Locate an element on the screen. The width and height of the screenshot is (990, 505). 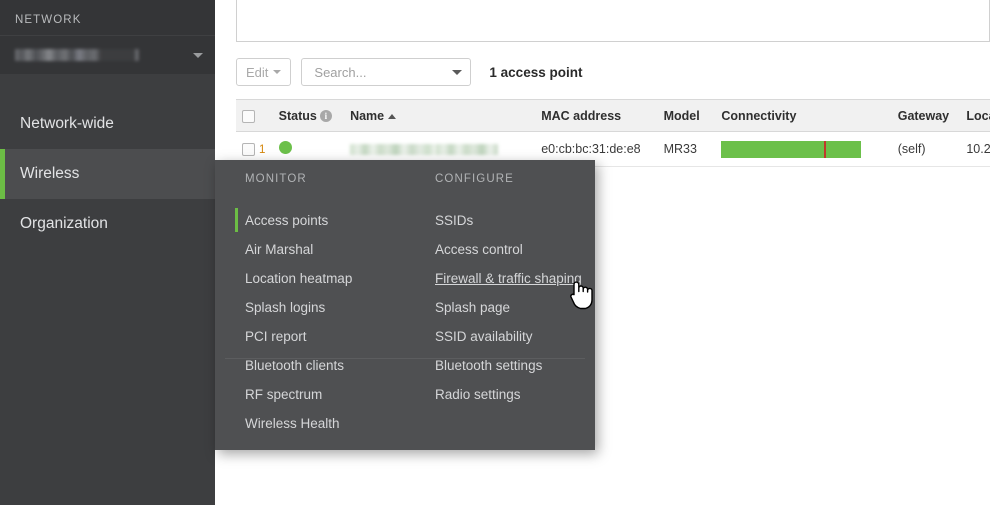
info-icon: i is located at coordinates (325, 115).